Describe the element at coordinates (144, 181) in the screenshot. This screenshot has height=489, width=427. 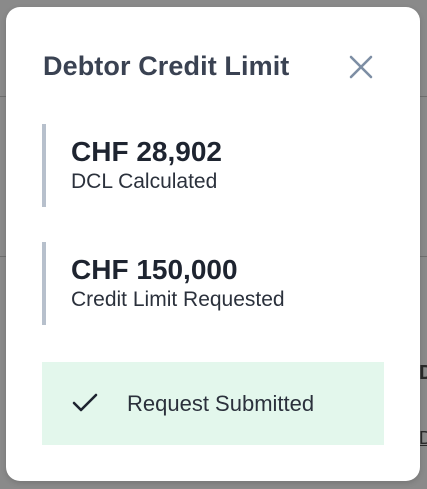
I see `metric-label: DCL Calculated` at that location.